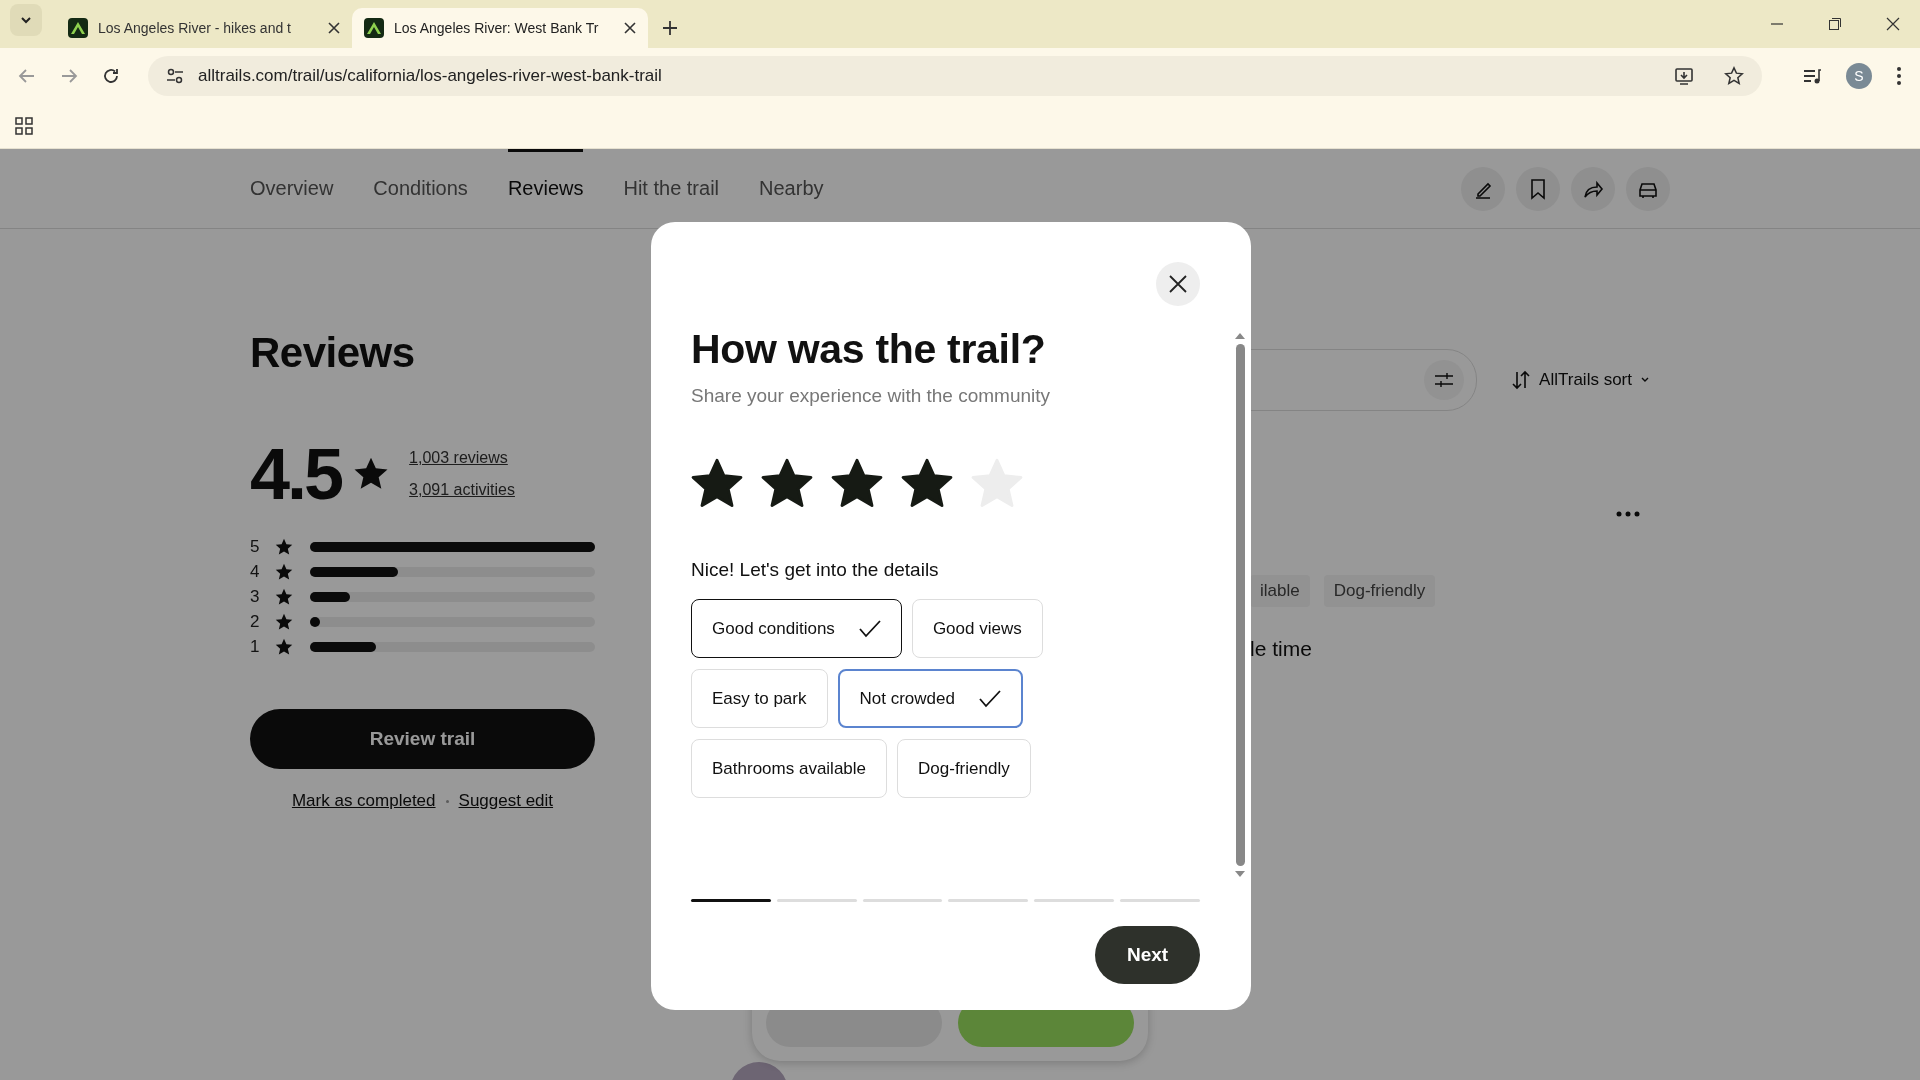  What do you see at coordinates (869, 349) in the screenshot?
I see `dialog-title: How was the trail?` at bounding box center [869, 349].